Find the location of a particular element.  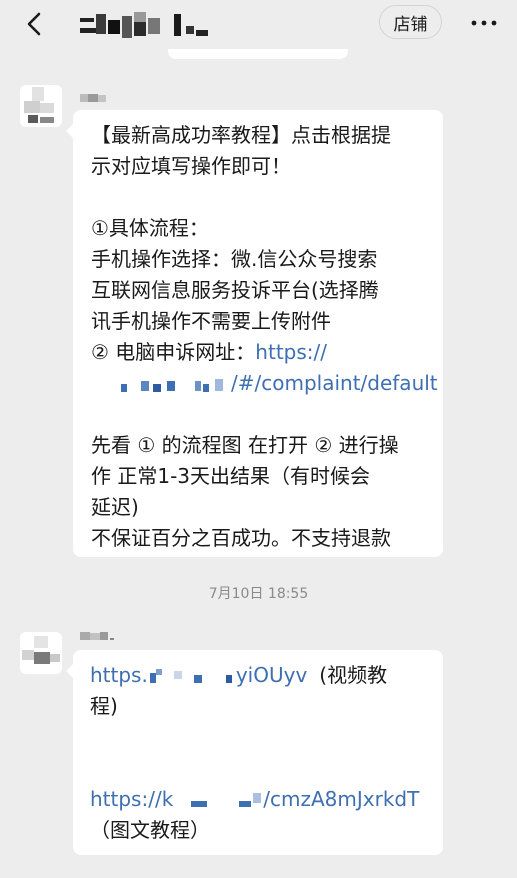

image-tutorial-link-prefix: https://k is located at coordinates (131, 799).